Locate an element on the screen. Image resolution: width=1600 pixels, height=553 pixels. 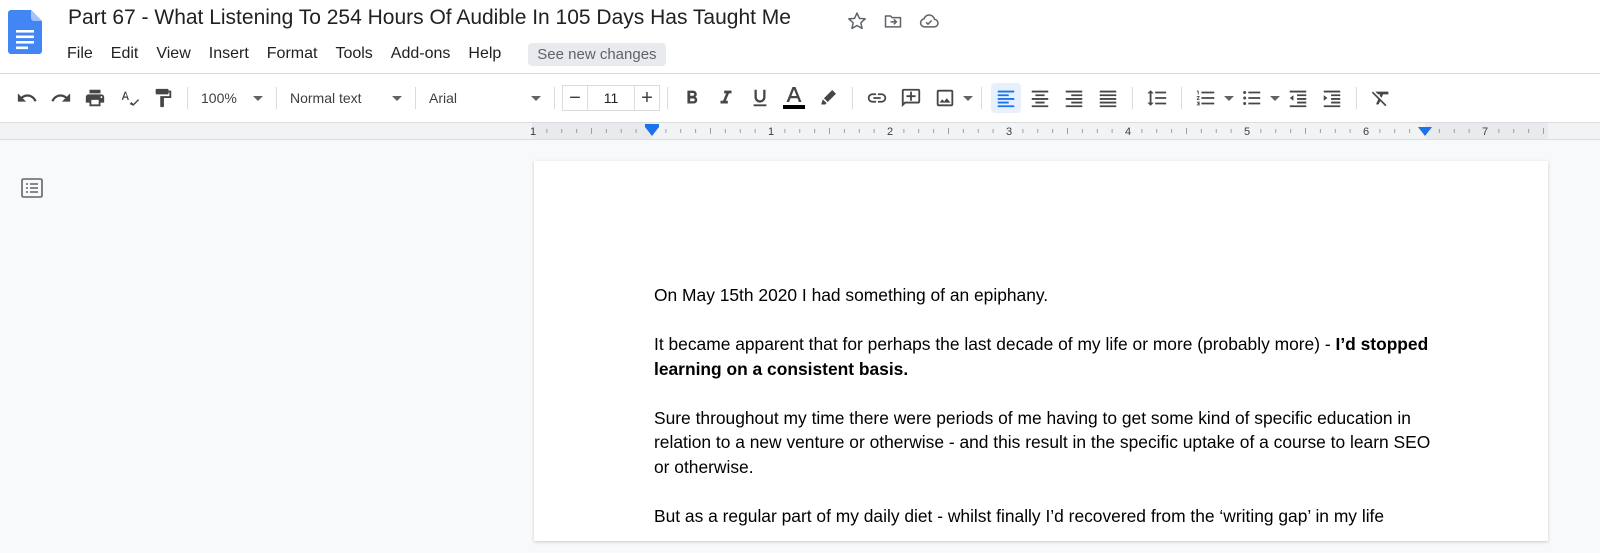
ruler-label: 5 is located at coordinates (1247, 132).